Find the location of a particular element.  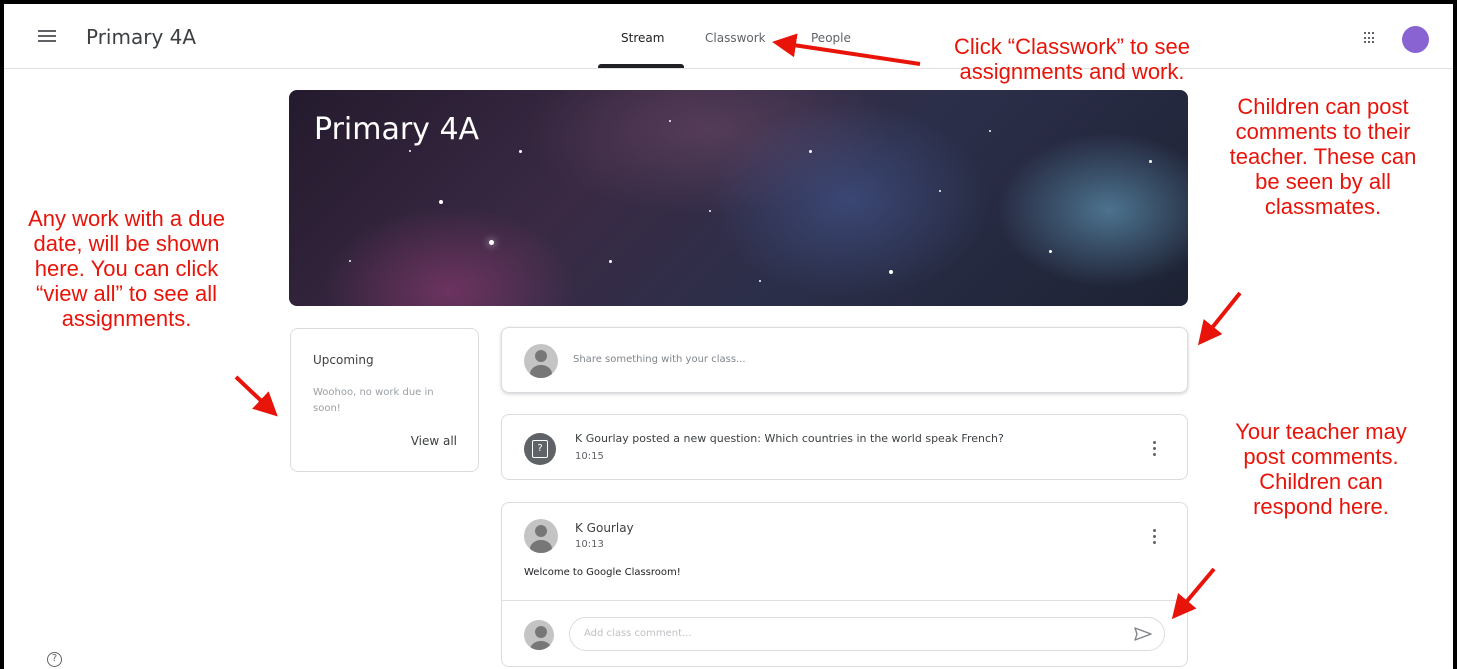

apps-grid-icon is located at coordinates (1370, 38).